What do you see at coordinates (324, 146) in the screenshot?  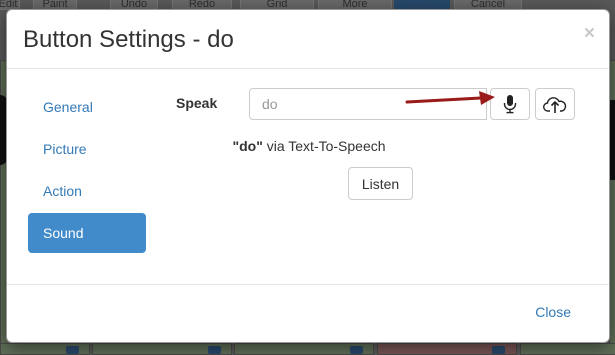 I see `tts-suffix: via Text-To-Speech` at bounding box center [324, 146].